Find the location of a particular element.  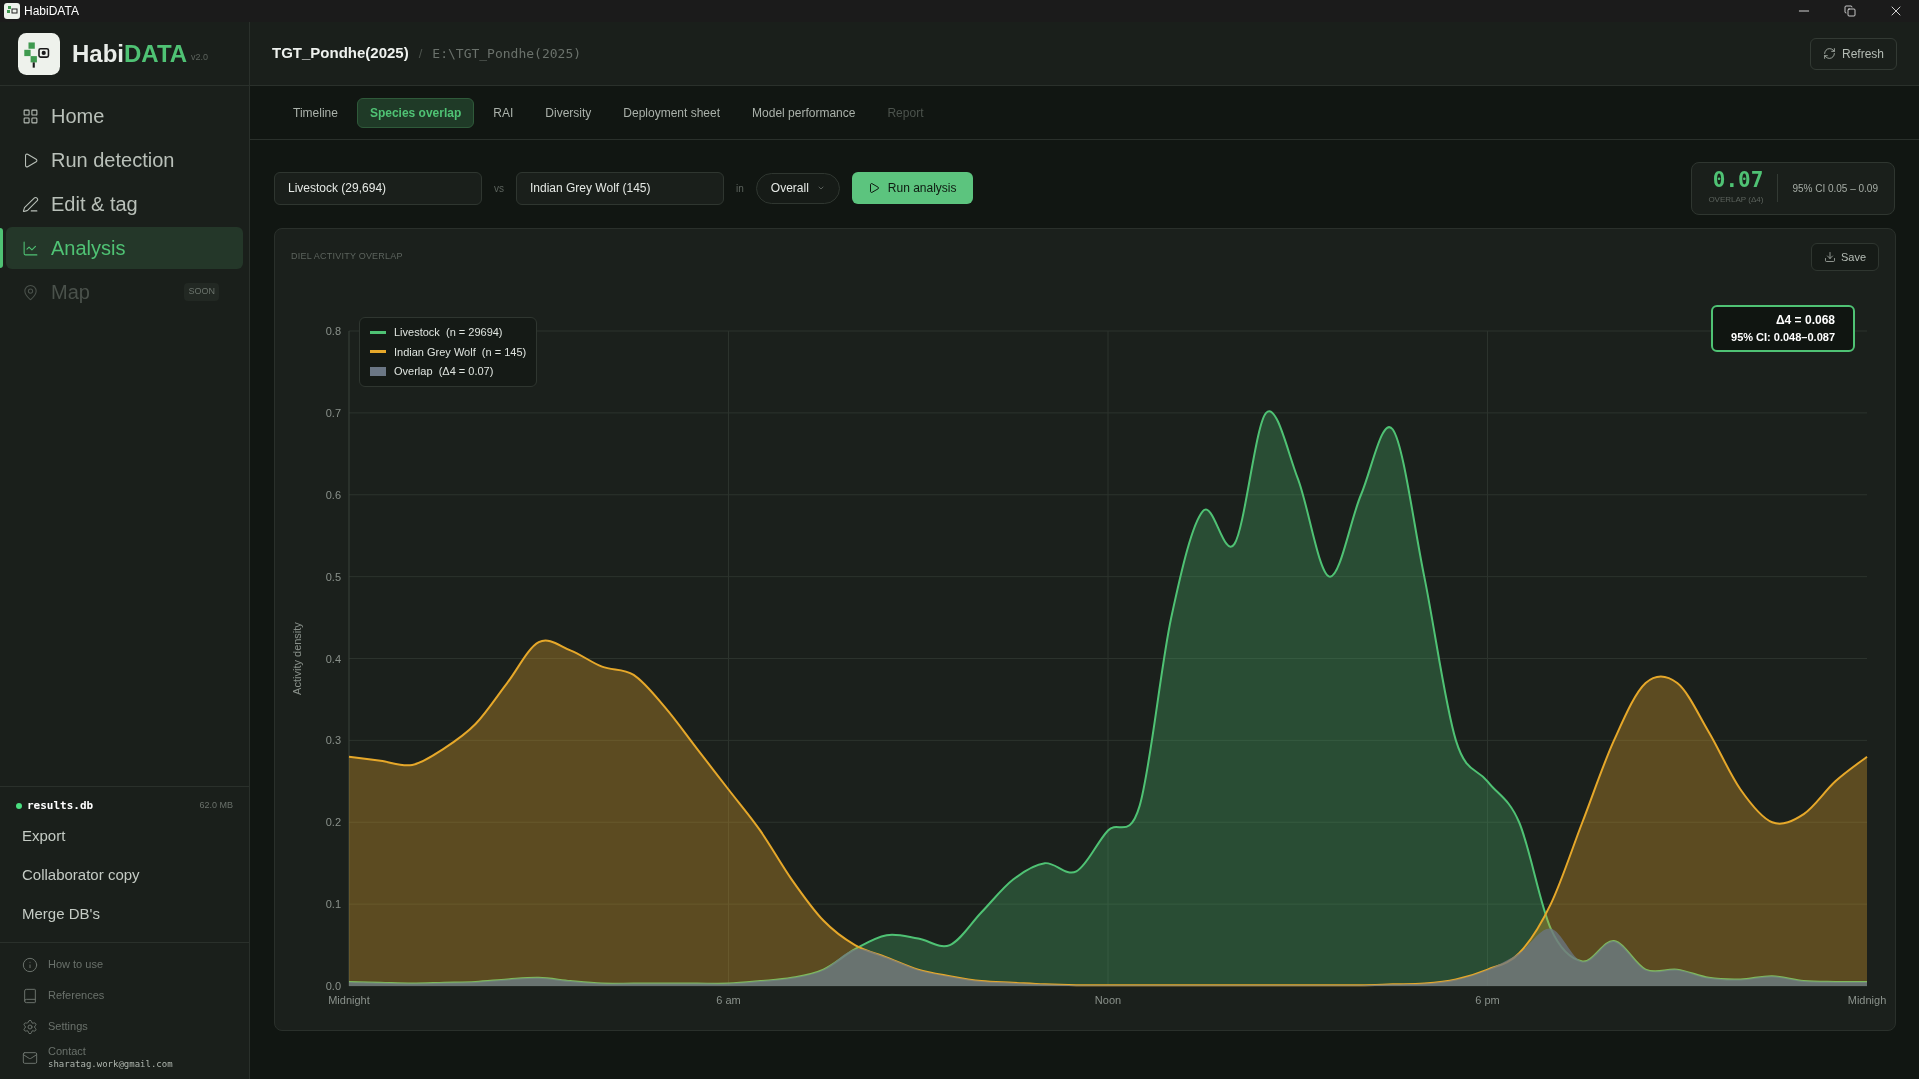

y-tick-label: 0.5 is located at coordinates (333, 576).